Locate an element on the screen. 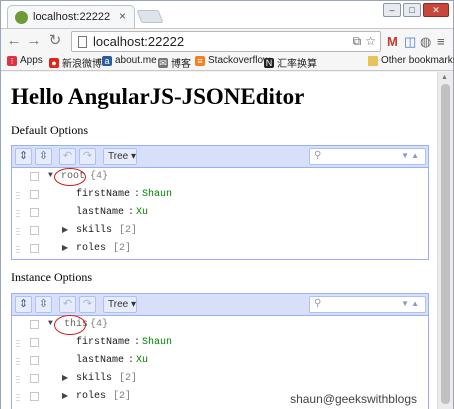 This screenshot has width=454, height=409. bookmark-label: Other bookmarks is located at coordinates (417, 60).